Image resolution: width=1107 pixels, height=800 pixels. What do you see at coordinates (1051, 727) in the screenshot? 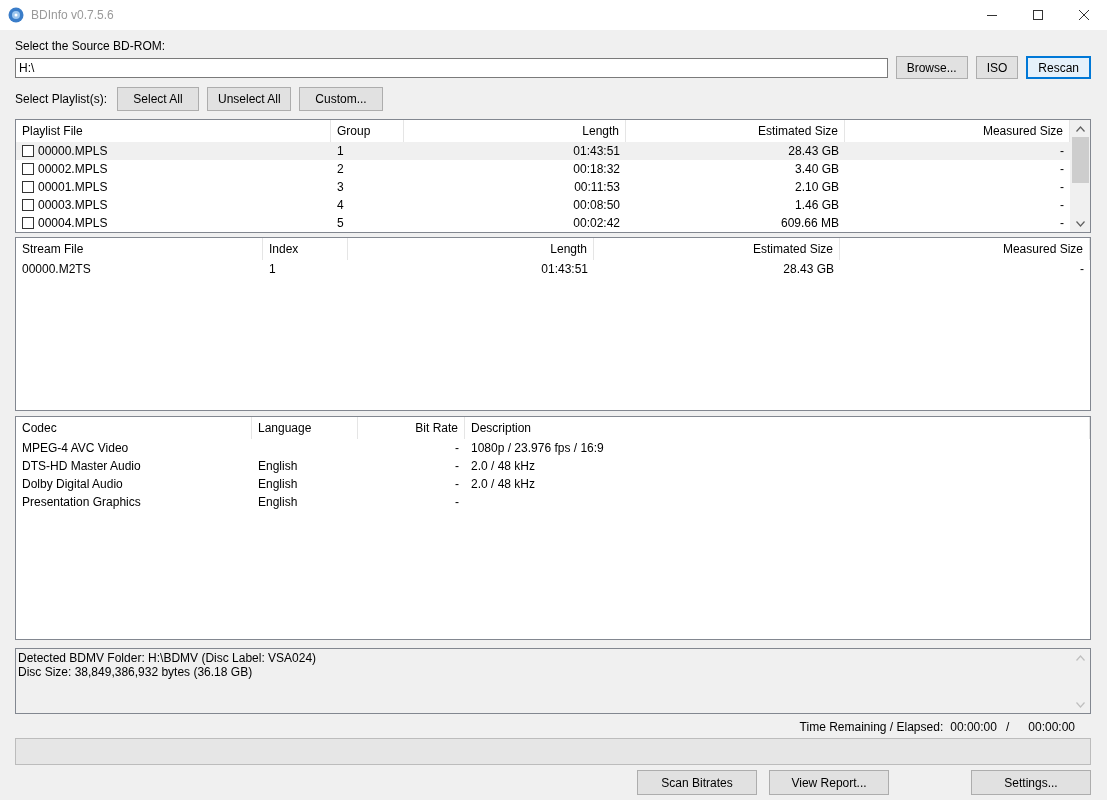
I see `time-elapsed: 00:00:00` at bounding box center [1051, 727].